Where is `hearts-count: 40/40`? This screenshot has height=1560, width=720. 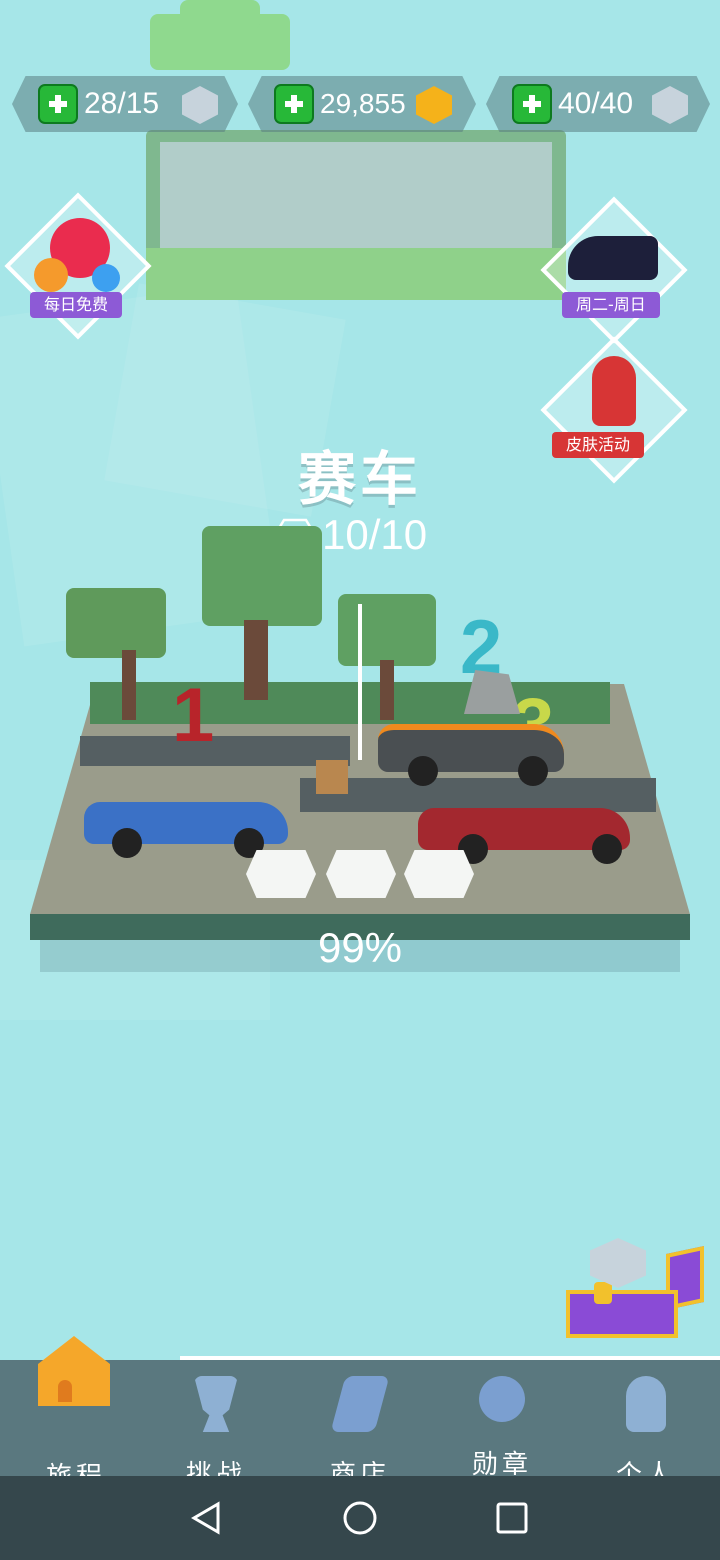
hearts-count: 40/40 is located at coordinates (596, 103).